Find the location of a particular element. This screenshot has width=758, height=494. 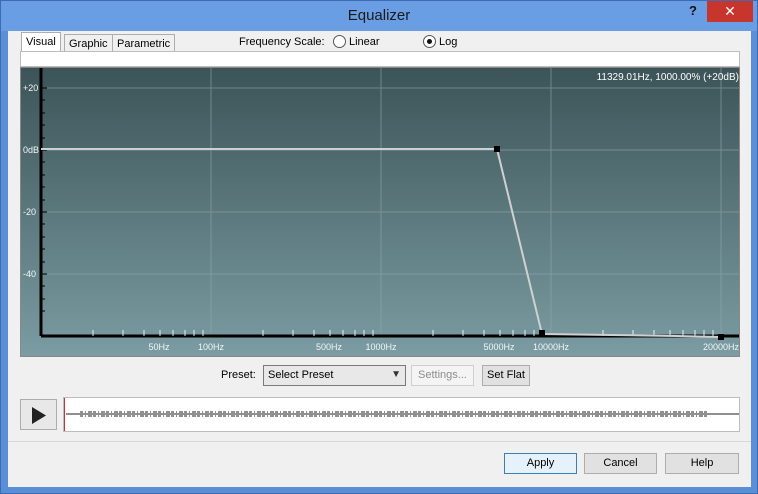

log-radio is located at coordinates (429, 41).